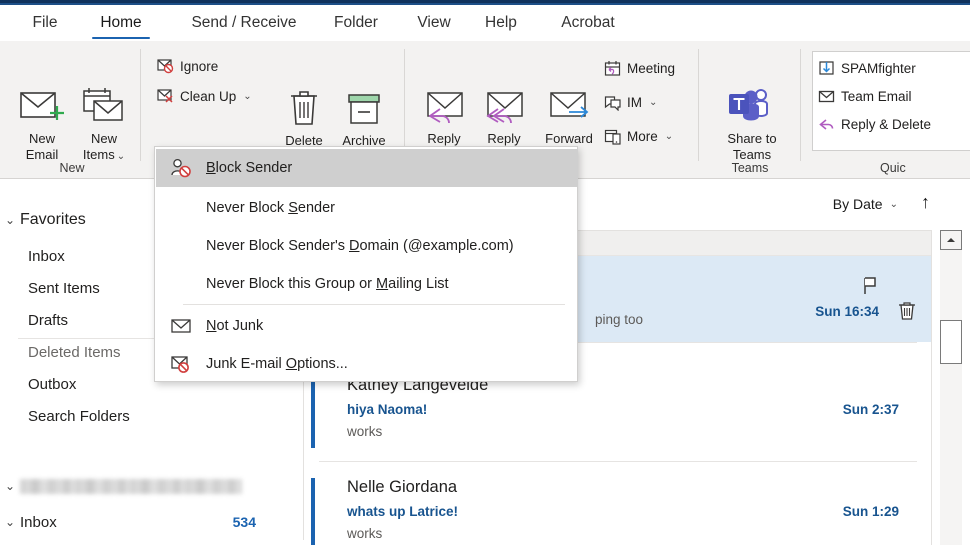  I want to click on message-preview: works, so click(365, 533).